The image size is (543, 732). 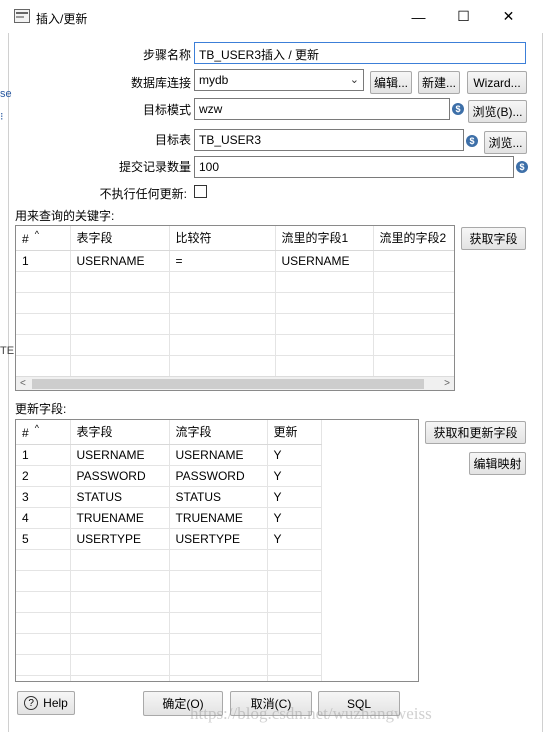 I want to click on column-header: 流里的字段2, so click(x=413, y=238).